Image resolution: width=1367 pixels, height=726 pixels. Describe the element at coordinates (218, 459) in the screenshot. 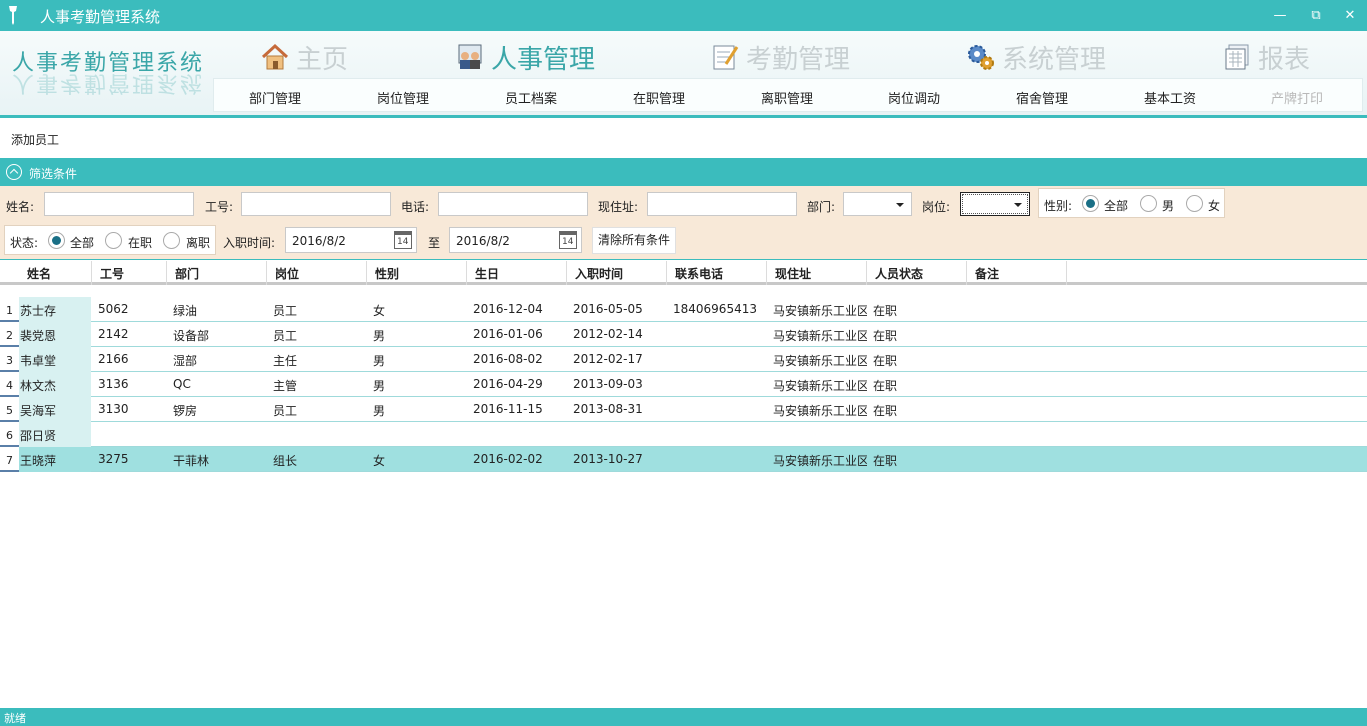

I see `cell-dept: 干菲林` at that location.